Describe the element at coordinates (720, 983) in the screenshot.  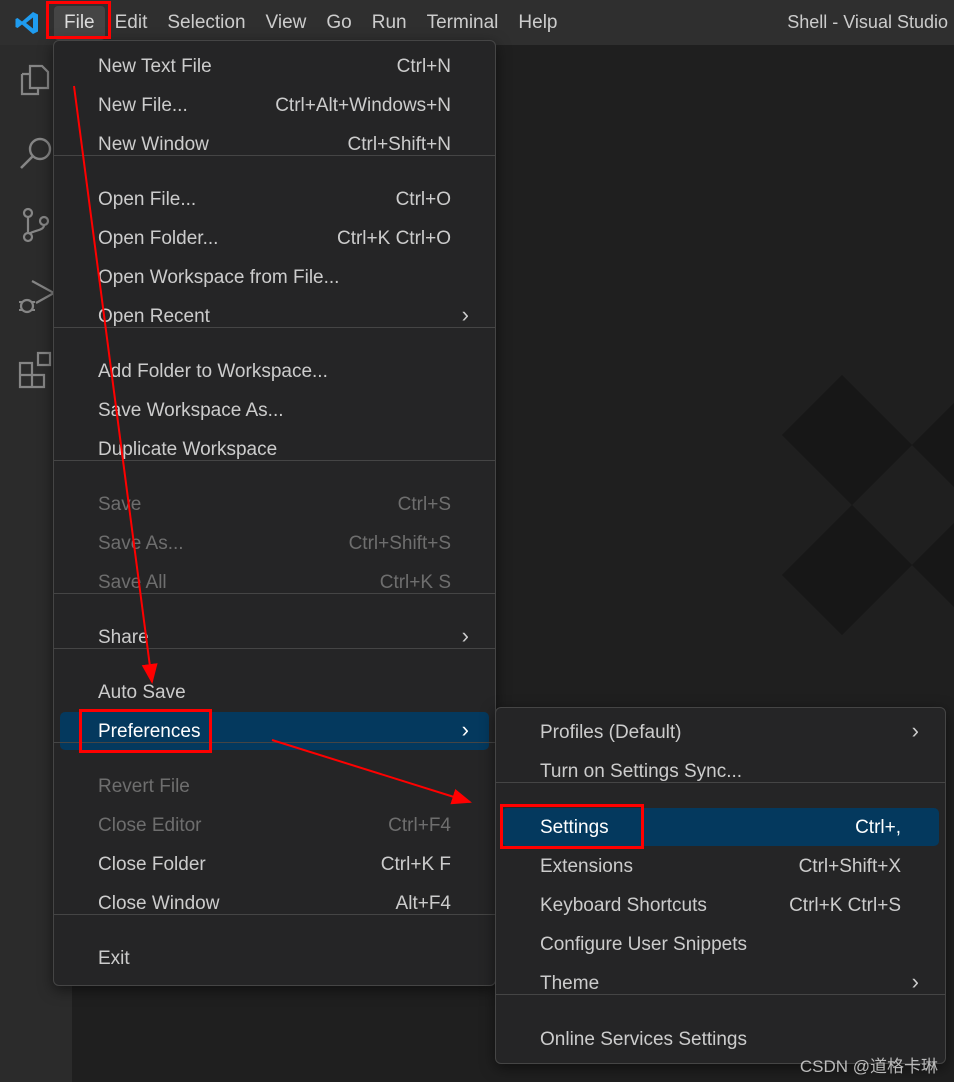
I see `menu-item-theme: Theme ›` at that location.